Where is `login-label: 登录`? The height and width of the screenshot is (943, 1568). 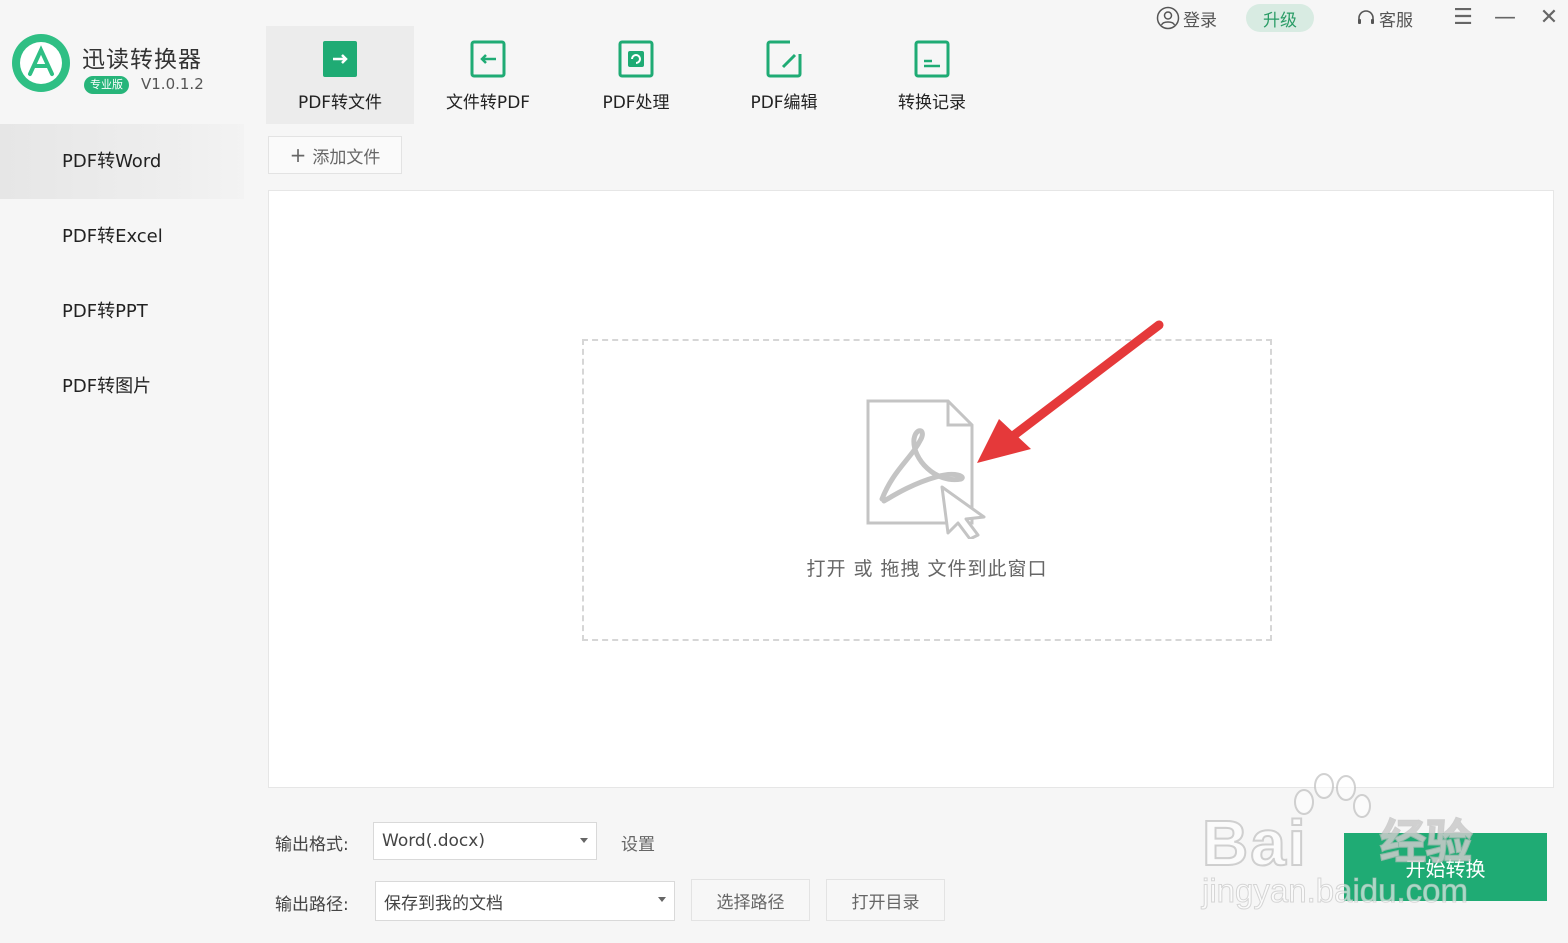 login-label: 登录 is located at coordinates (1200, 20).